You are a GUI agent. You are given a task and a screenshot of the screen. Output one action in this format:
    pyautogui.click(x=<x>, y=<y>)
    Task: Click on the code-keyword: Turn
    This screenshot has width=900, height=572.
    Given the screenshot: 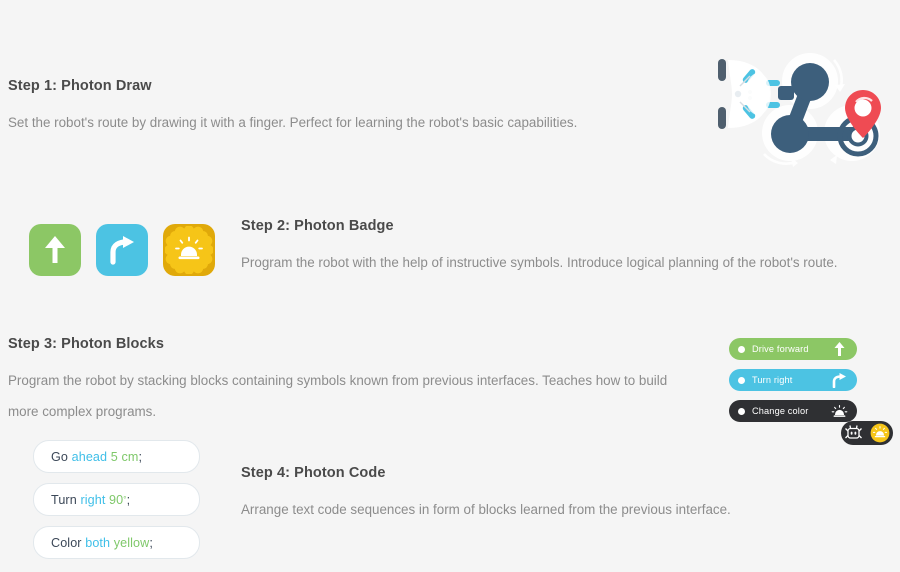 What is the action you would take?
    pyautogui.click(x=64, y=499)
    